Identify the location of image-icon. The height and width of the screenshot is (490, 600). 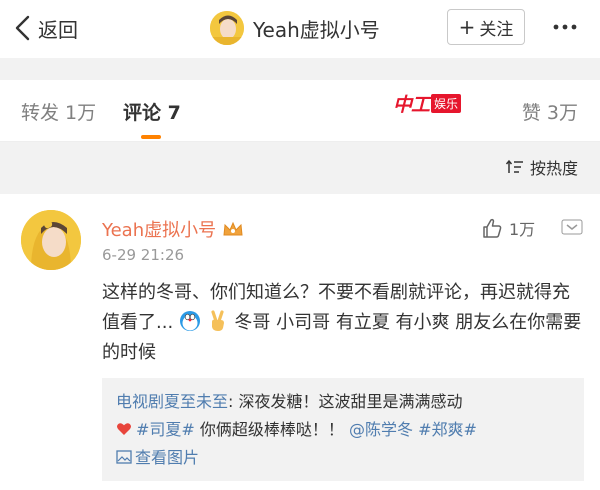
(124, 457).